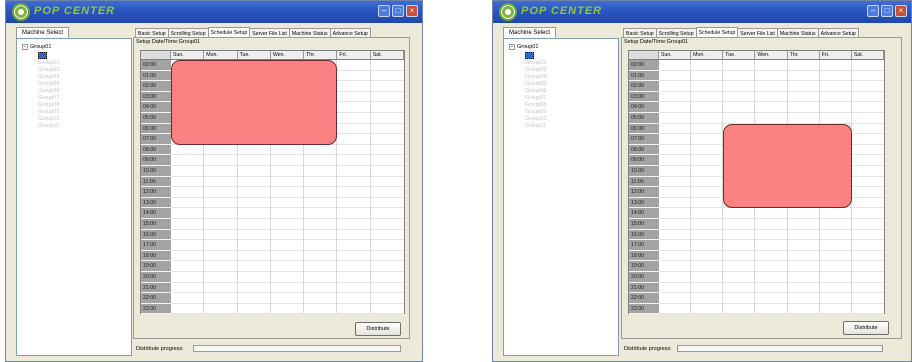 The height and width of the screenshot is (362, 912). What do you see at coordinates (354, 55) in the screenshot?
I see `day-header: Fri.` at bounding box center [354, 55].